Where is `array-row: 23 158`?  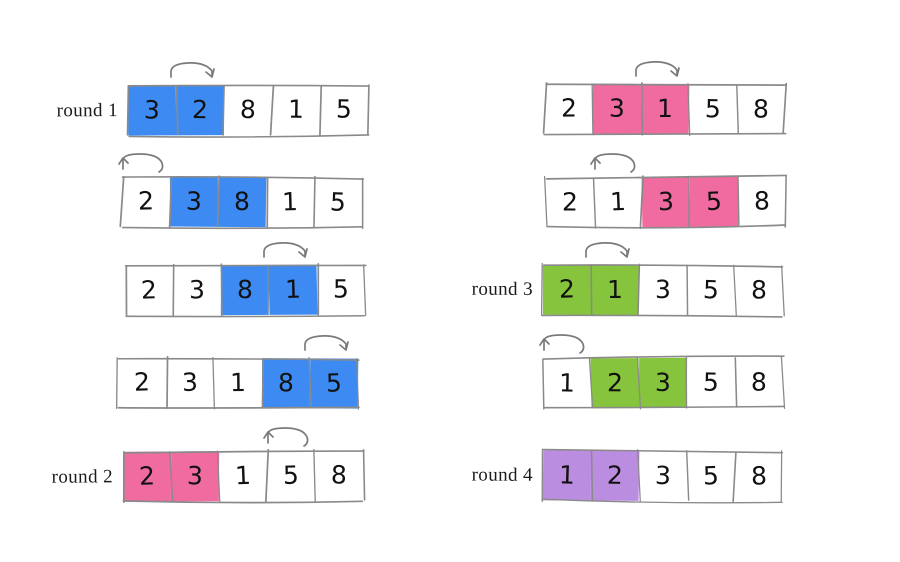 array-row: 23 158 is located at coordinates (665, 108).